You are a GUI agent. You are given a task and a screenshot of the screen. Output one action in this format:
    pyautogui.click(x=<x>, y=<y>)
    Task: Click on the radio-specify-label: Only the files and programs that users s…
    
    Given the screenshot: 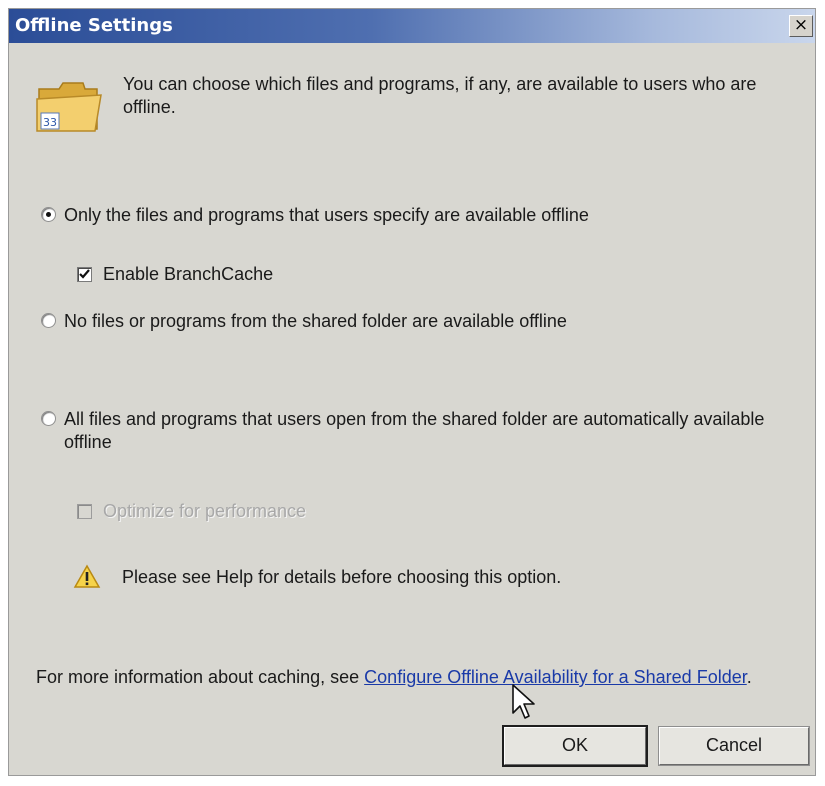 What is the action you would take?
    pyautogui.click(x=326, y=215)
    